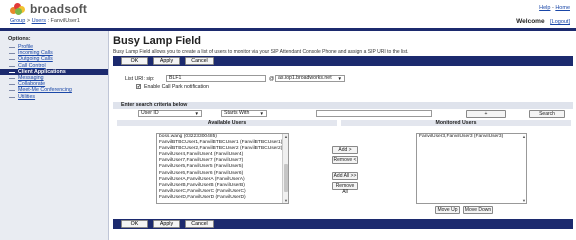 The image size is (576, 240). Describe the element at coordinates (157, 41) in the screenshot. I see `page-title: Busy Lamp Field` at that location.